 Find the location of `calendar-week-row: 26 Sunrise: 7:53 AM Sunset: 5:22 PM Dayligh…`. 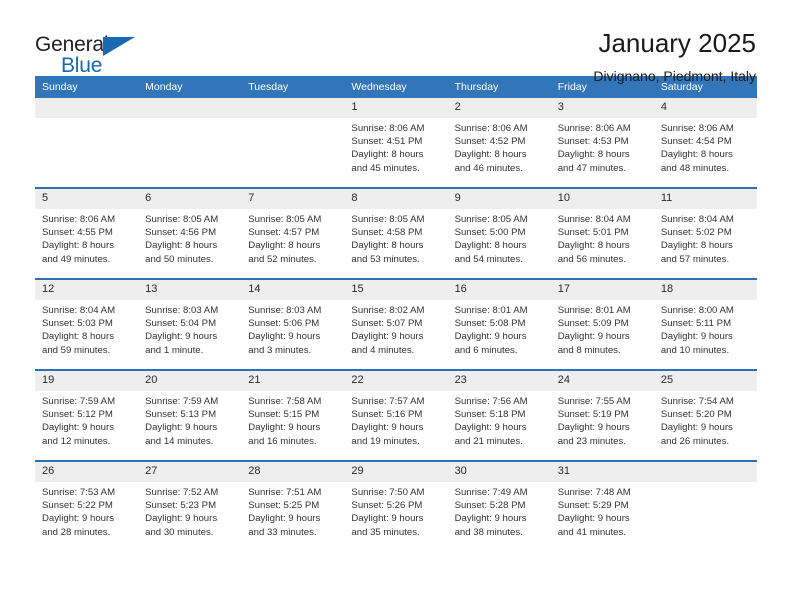

calendar-week-row: 26 Sunrise: 7:53 AM Sunset: 5:22 PM Dayligh… is located at coordinates (396, 505).